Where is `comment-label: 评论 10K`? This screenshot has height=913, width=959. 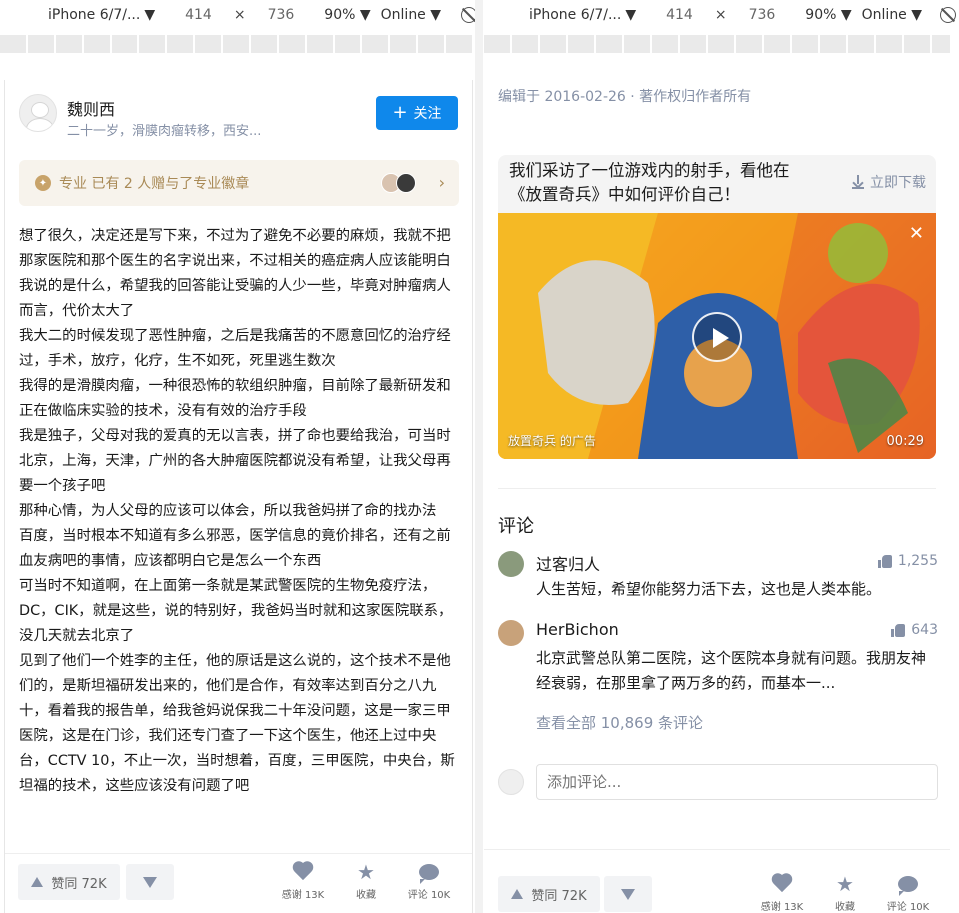
comment-label: 评论 10K is located at coordinates (429, 895).